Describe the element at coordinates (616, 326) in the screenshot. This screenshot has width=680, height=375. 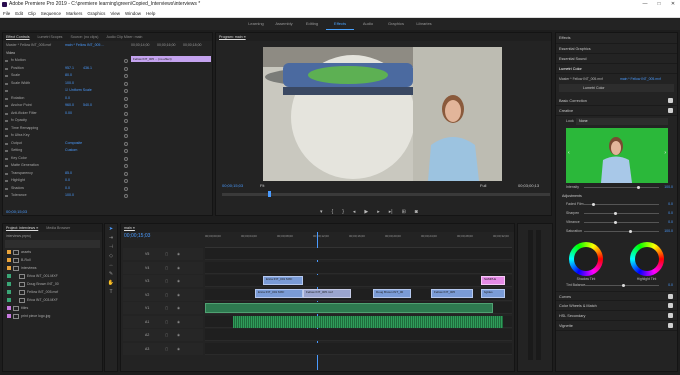
I see `vignette-section: Vignette` at that location.